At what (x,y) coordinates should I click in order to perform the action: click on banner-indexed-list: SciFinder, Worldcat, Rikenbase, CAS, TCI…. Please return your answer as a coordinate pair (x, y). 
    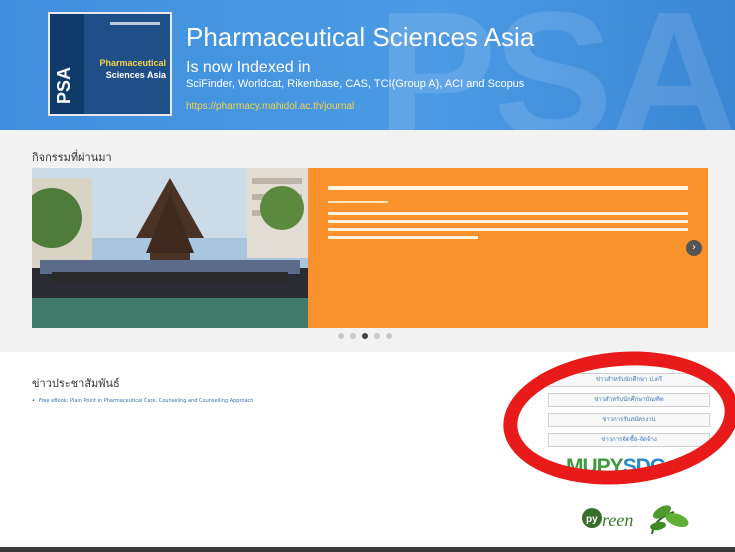
    Looking at the image, I should click on (355, 84).